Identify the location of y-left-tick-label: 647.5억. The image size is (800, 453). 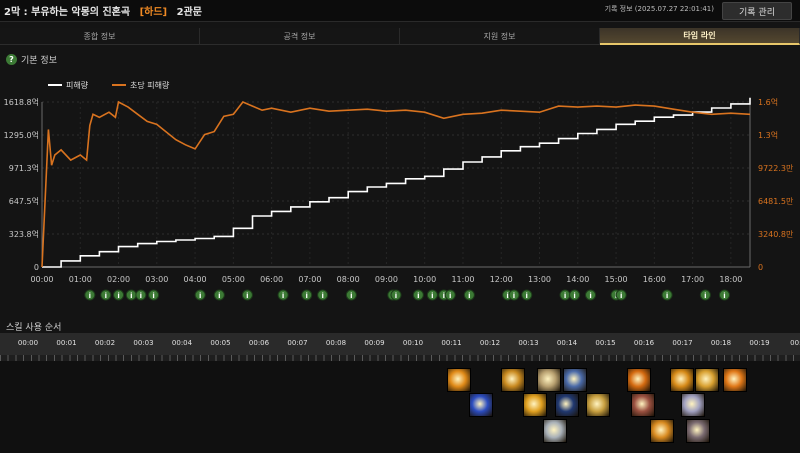
(24, 201).